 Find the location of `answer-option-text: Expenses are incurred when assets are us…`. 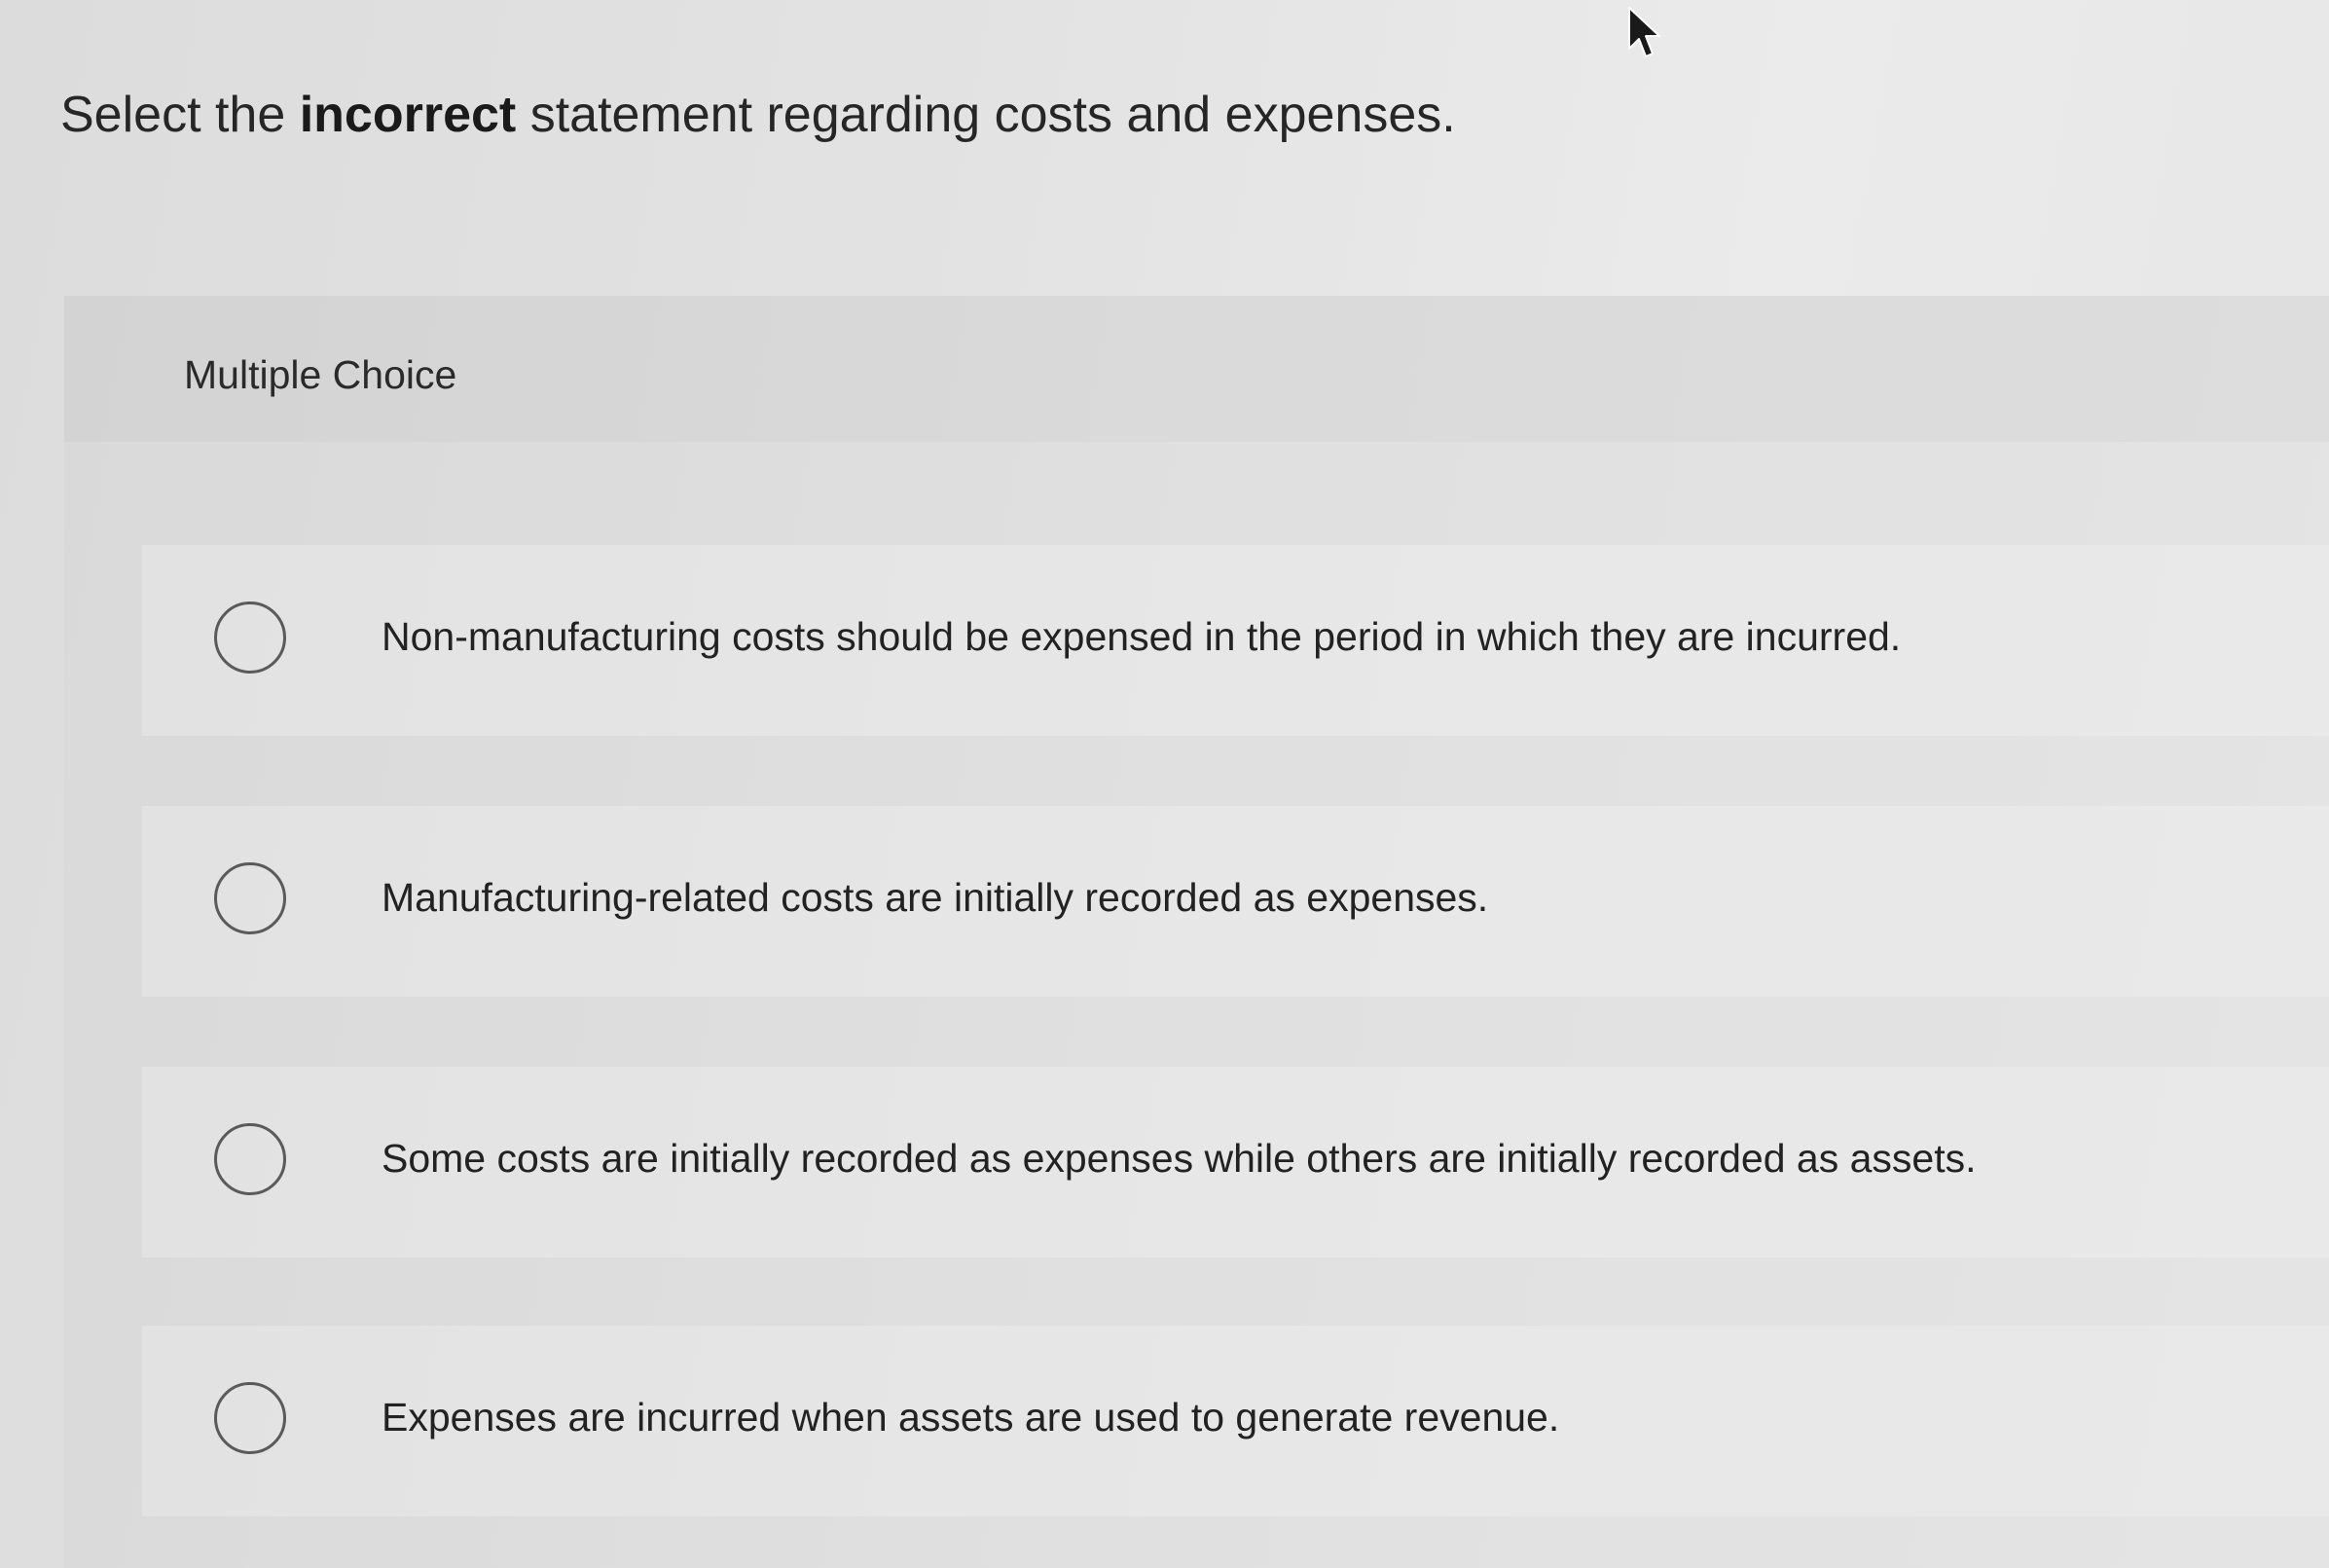

answer-option-text: Expenses are incurred when assets are us… is located at coordinates (971, 1417).